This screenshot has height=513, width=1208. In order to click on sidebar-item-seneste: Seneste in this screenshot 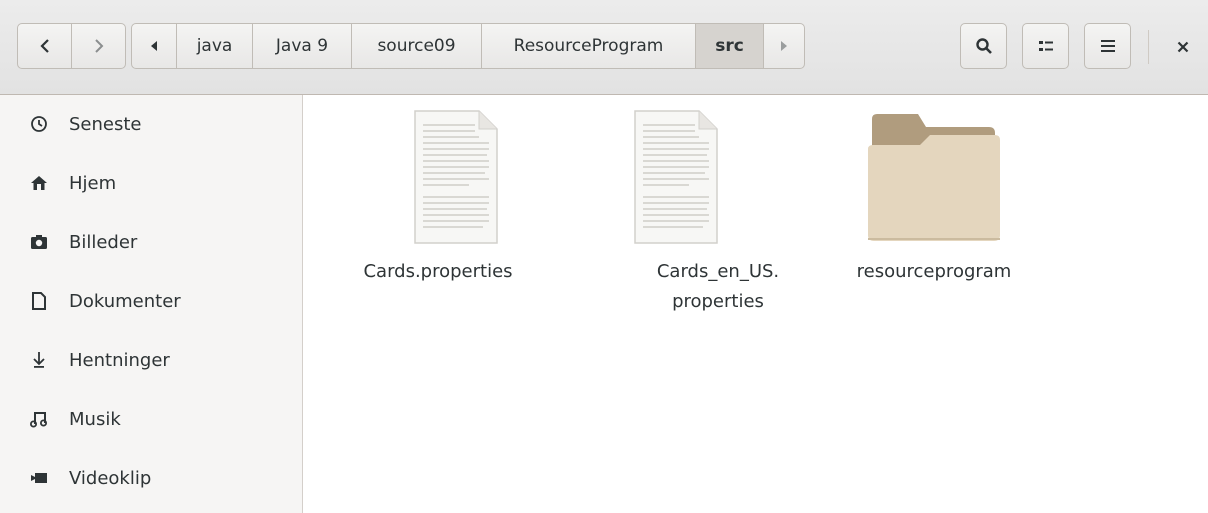, I will do `click(151, 124)`.